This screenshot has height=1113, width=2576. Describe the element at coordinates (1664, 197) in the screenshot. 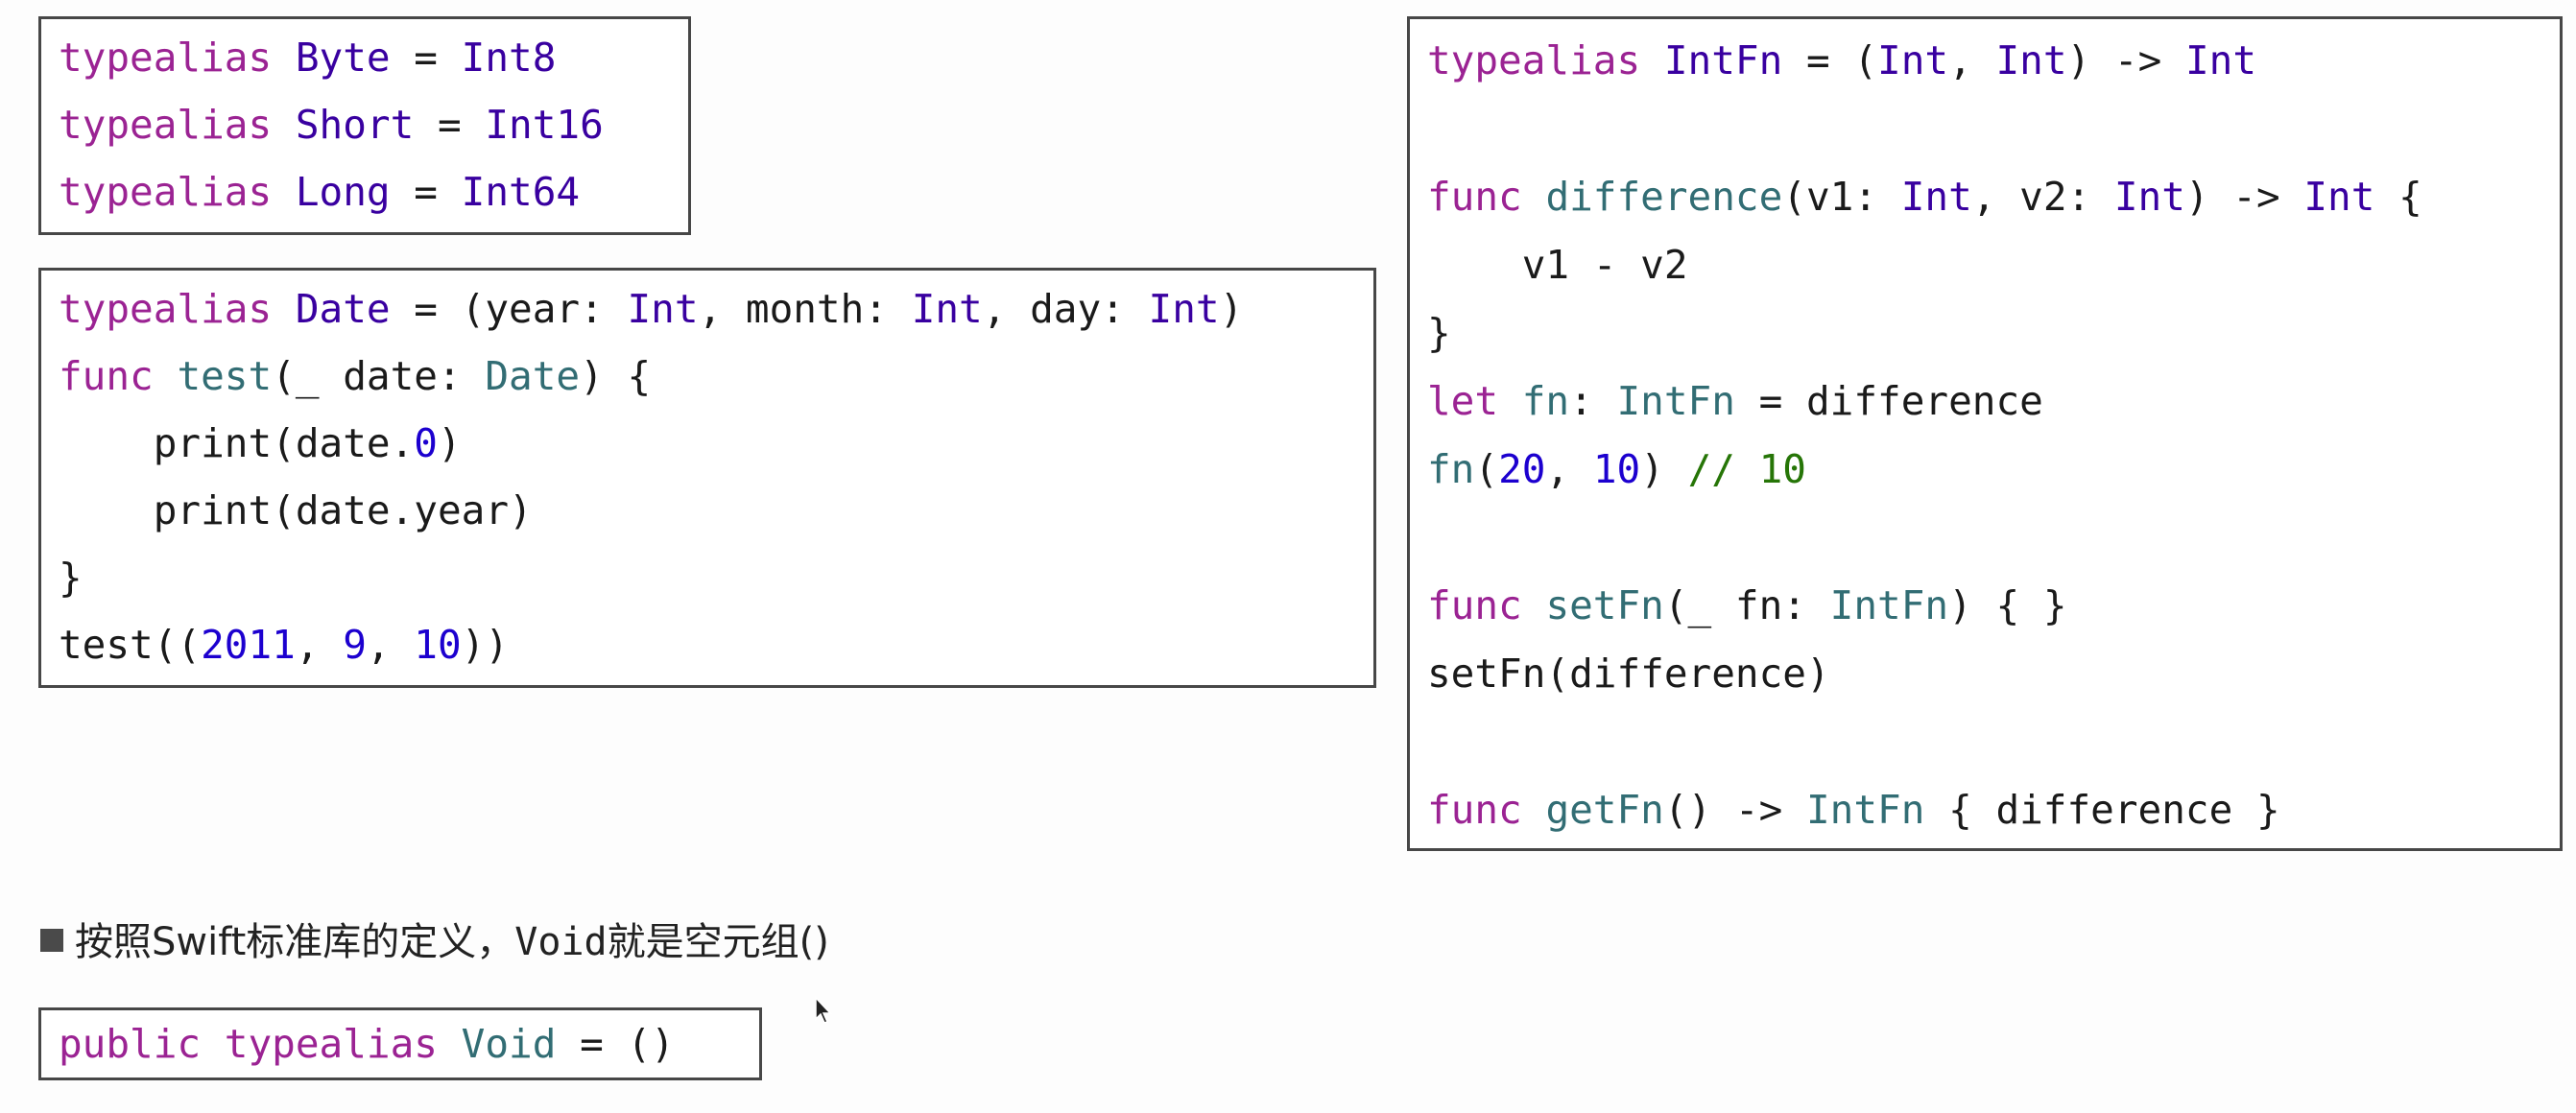

I see `code-token: difference` at that location.